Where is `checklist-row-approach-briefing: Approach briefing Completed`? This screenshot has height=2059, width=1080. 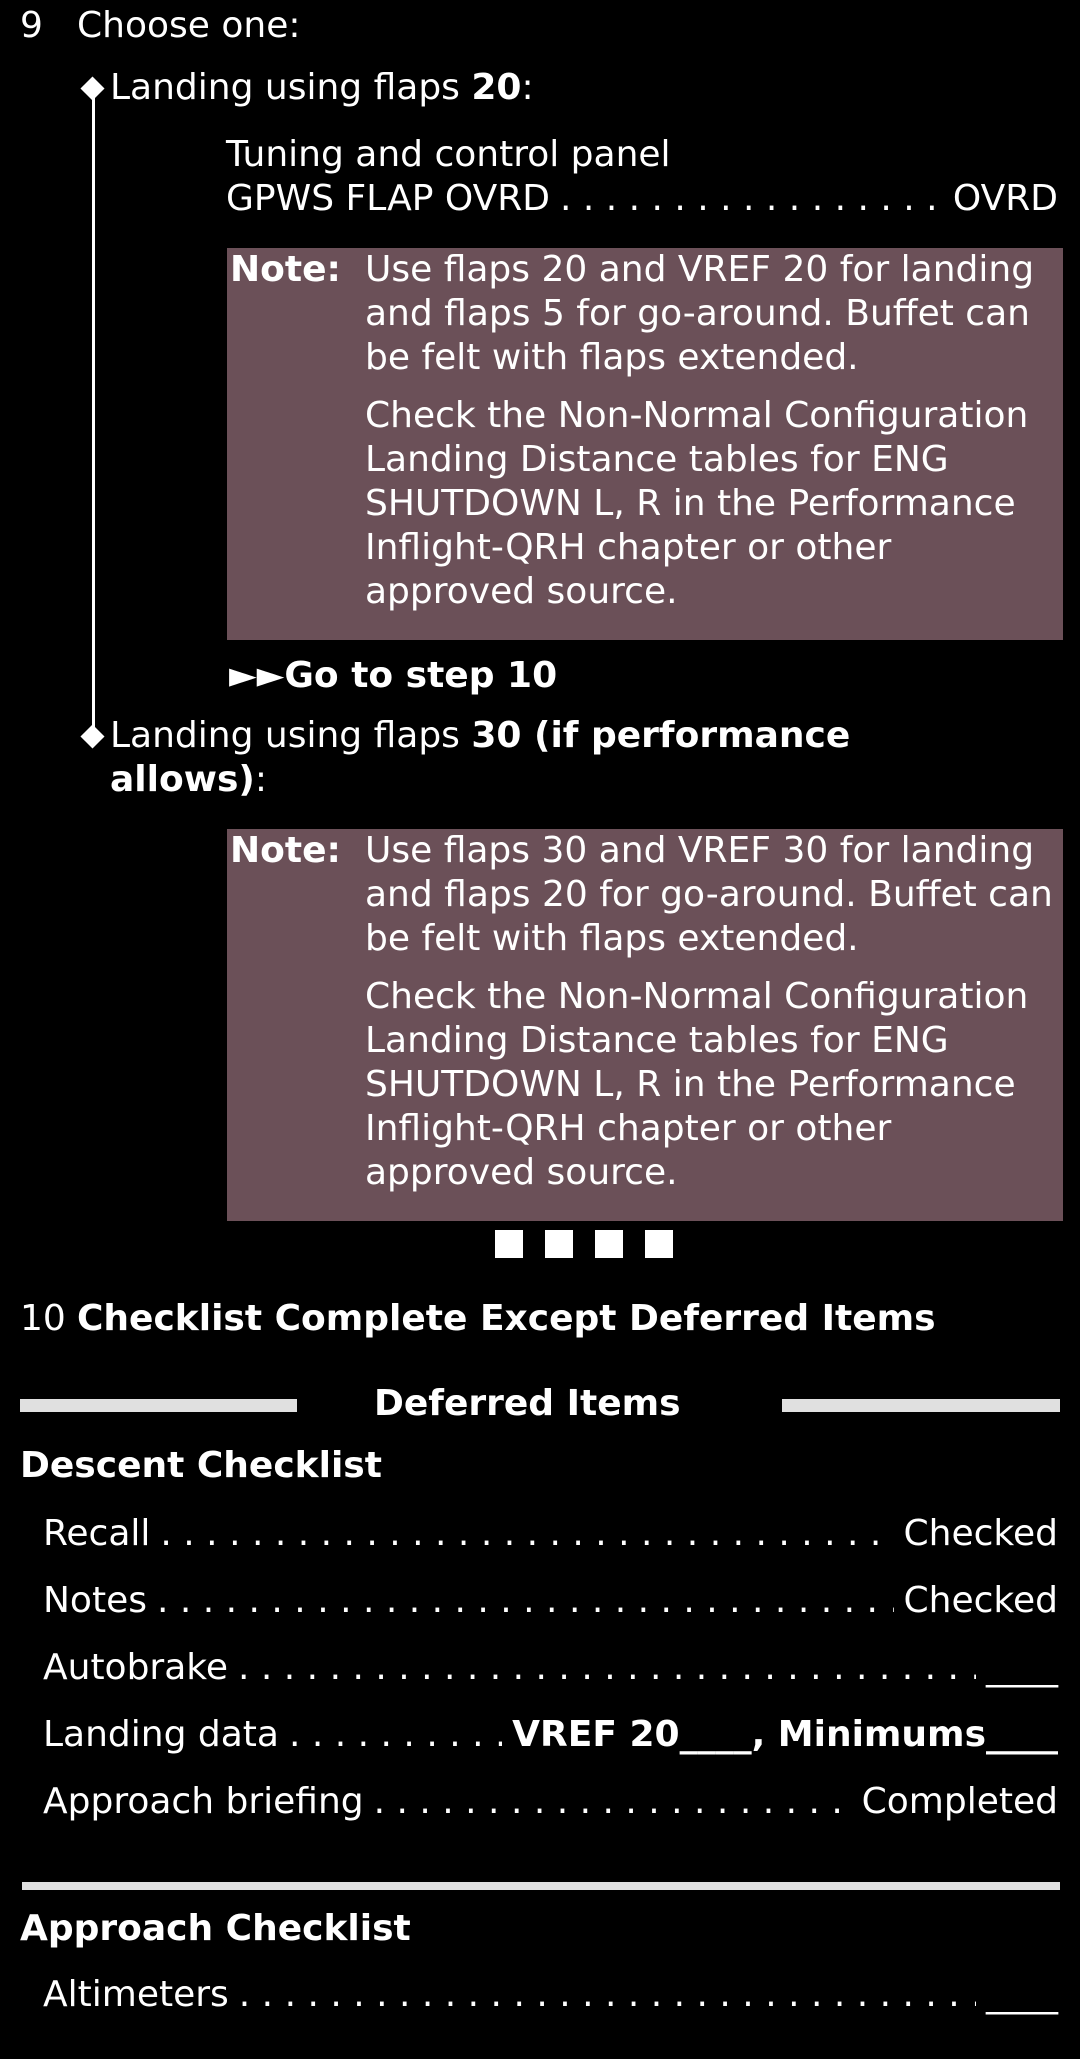 checklist-row-approach-briefing: Approach briefing Completed is located at coordinates (550, 1802).